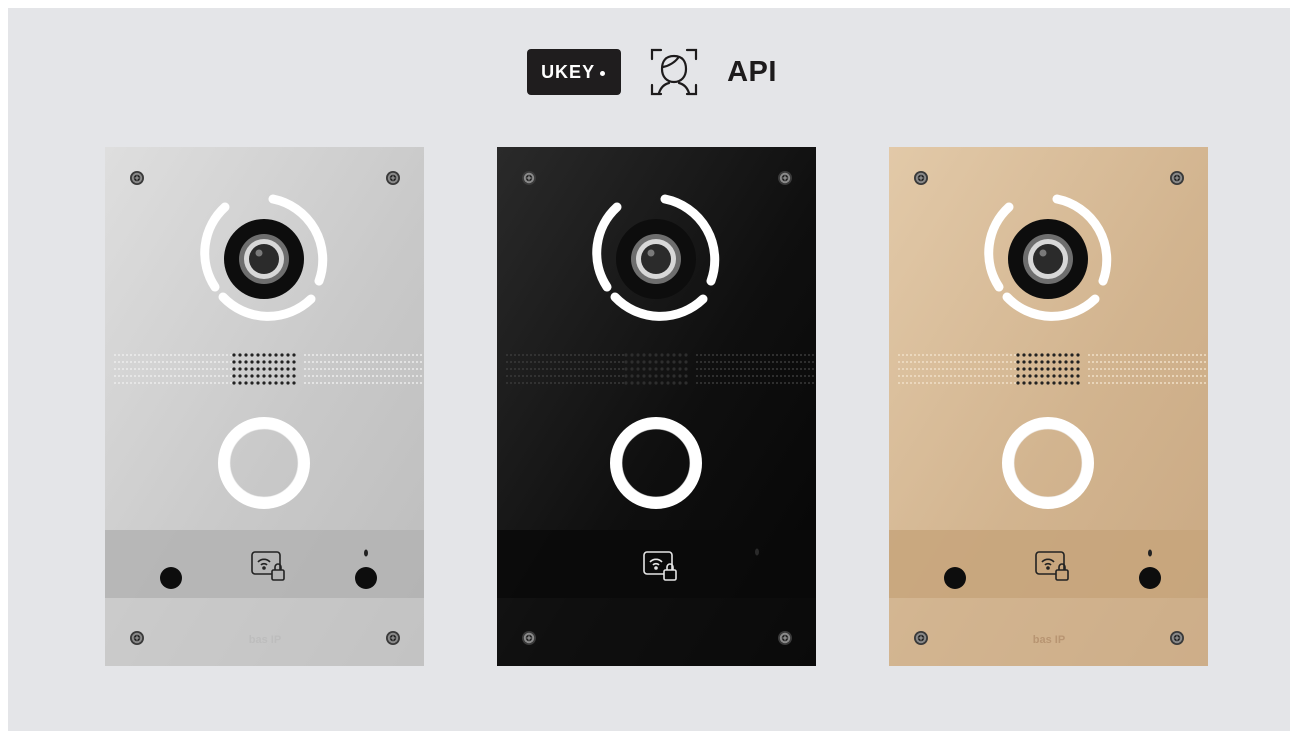 Image resolution: width=1295 pixels, height=736 pixels. I want to click on ukey-label: UKEY, so click(568, 71).